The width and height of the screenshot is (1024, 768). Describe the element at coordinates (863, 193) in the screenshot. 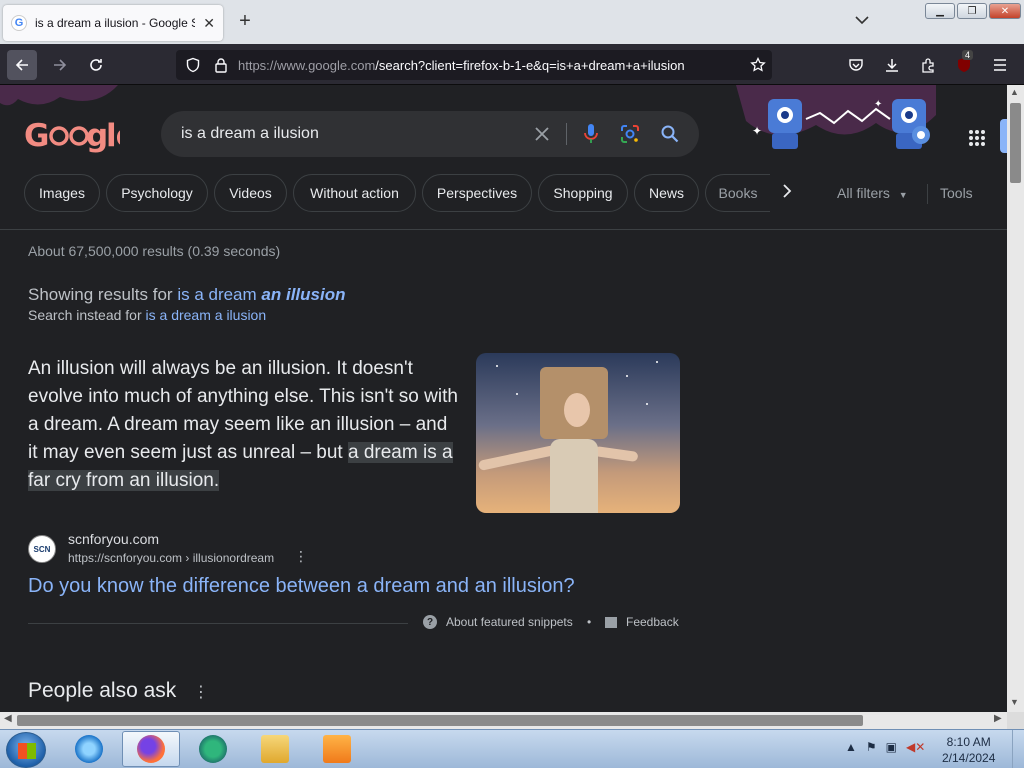

I see `all-filters-label: All filters` at that location.